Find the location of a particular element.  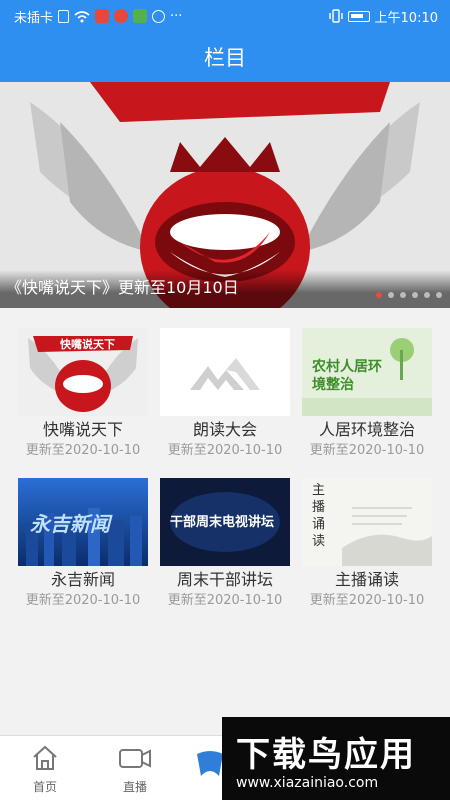

nav-home: 首页 is located at coordinates (45, 769).